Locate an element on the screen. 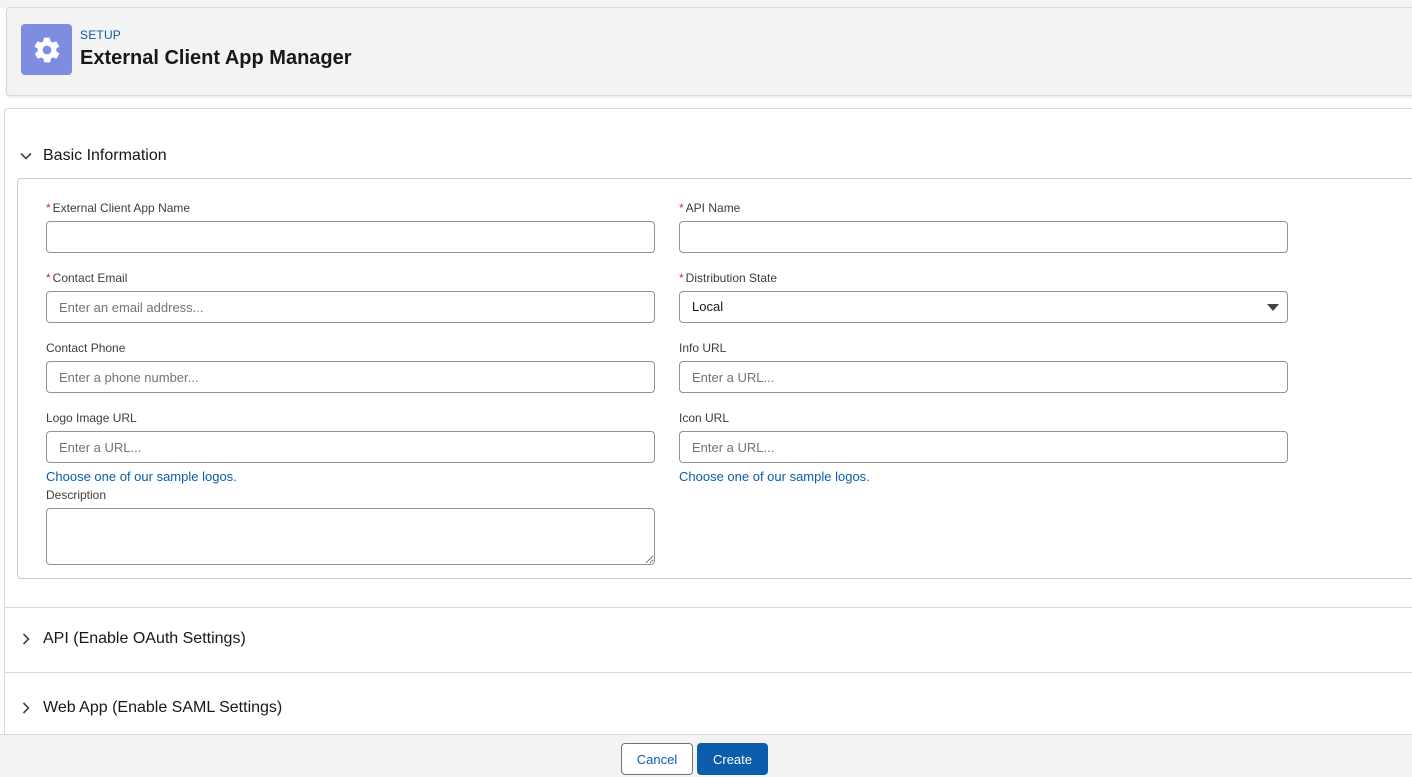 The width and height of the screenshot is (1412, 777). app-name-field: * External Client App Name is located at coordinates (350, 227).